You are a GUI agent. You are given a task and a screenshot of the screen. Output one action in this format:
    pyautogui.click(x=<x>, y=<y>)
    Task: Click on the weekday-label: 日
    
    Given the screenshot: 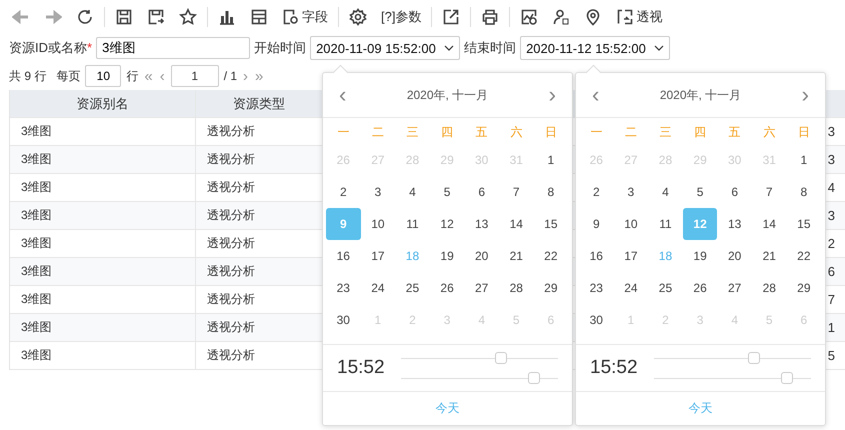 What is the action you would take?
    pyautogui.click(x=551, y=132)
    